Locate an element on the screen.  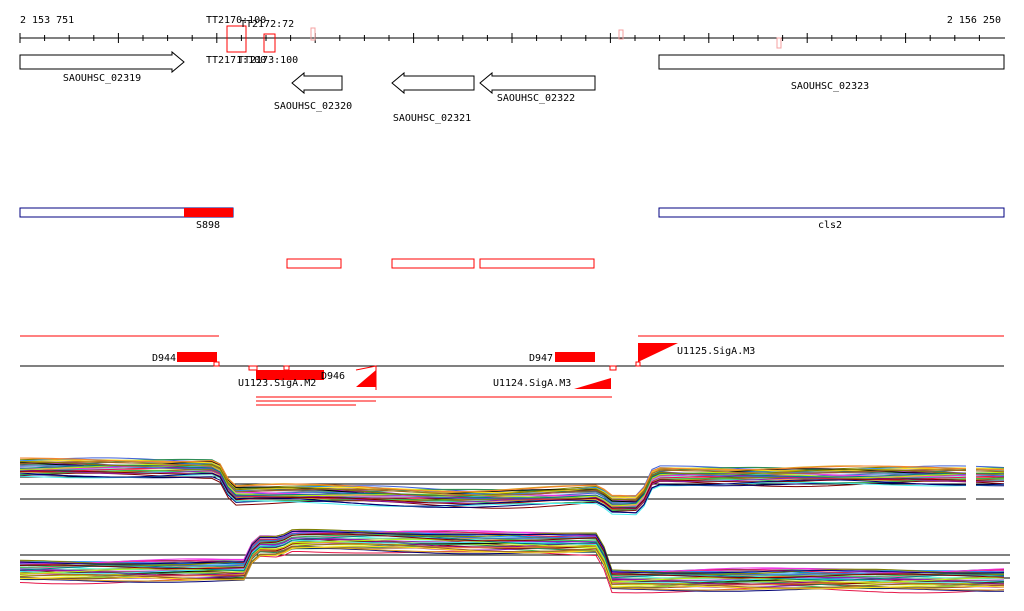
operon-label: cls2 is located at coordinates (830, 225).